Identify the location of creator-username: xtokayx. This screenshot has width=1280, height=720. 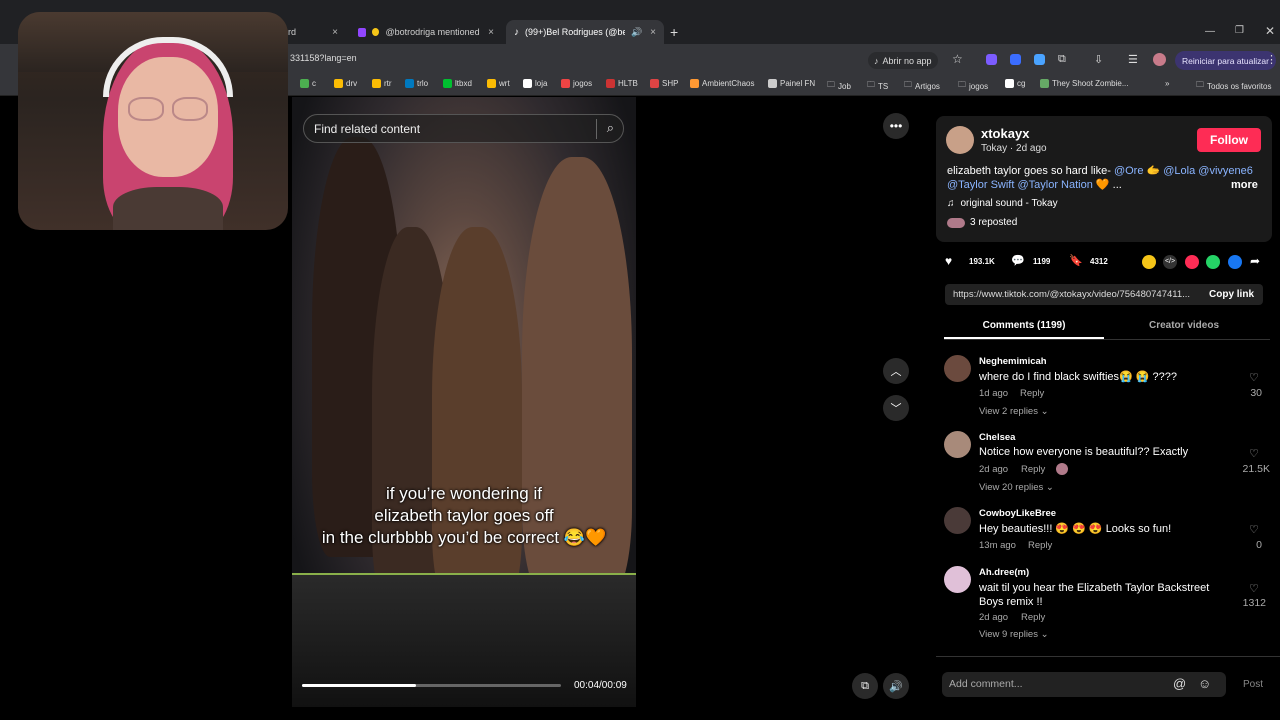
(1005, 133).